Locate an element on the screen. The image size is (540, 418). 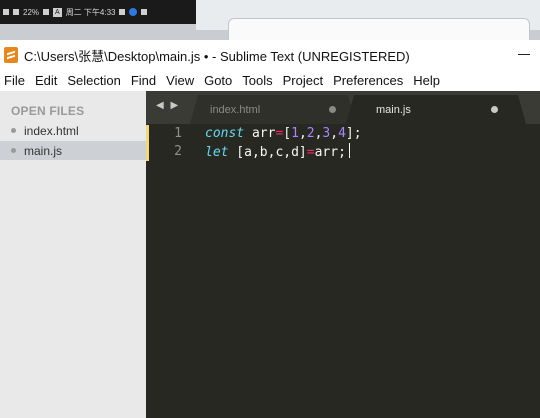
tab-label: main.js is located at coordinates (393, 109).